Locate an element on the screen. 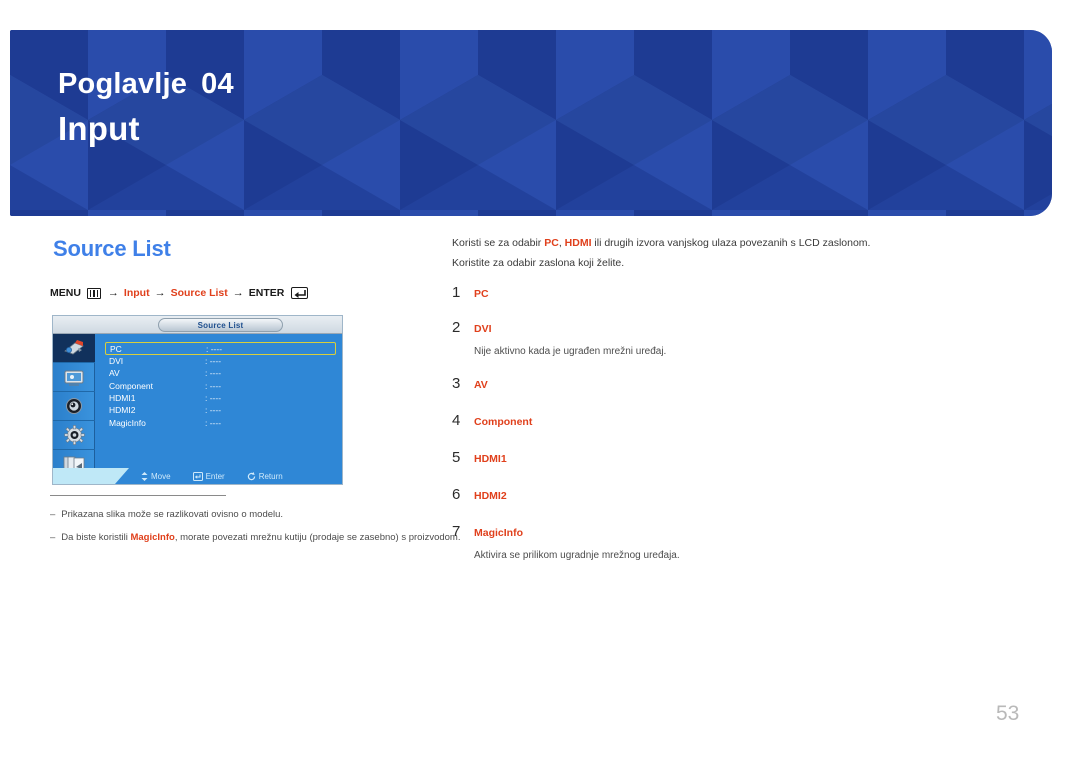 The image size is (1080, 763). path-arrow-3: → is located at coordinates (238, 293).